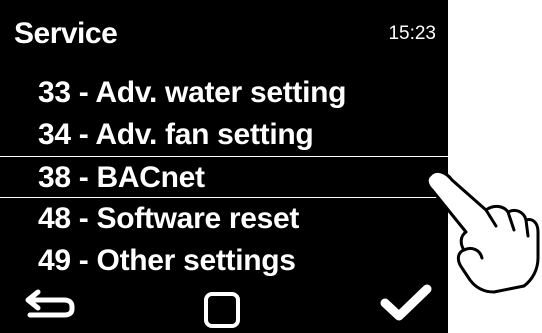 Image resolution: width=542 pixels, height=333 pixels. What do you see at coordinates (224, 93) in the screenshot?
I see `menu-item-adv-water-setting: 33 - Adv. water setting` at bounding box center [224, 93].